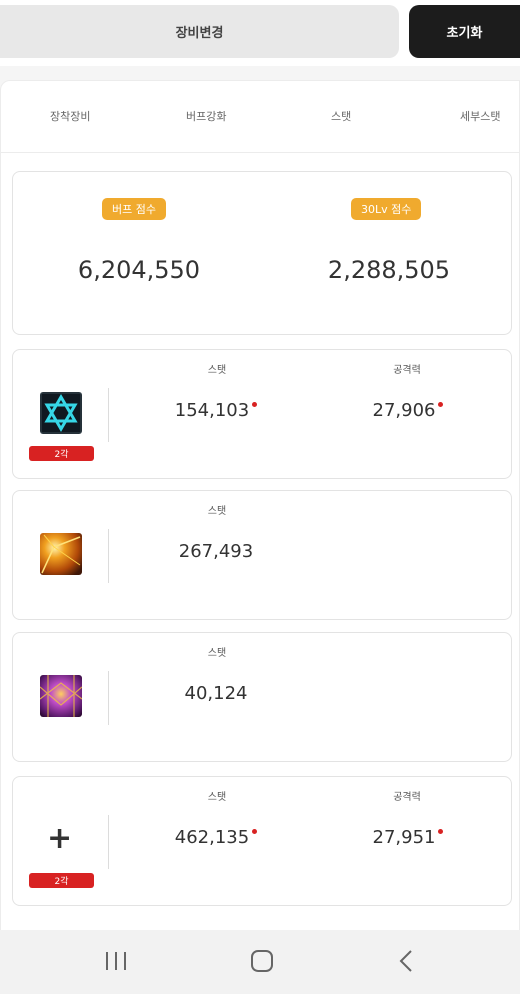 The height and width of the screenshot is (994, 520). Describe the element at coordinates (61, 554) in the screenshot. I see `golden-light-skill-icon` at that location.